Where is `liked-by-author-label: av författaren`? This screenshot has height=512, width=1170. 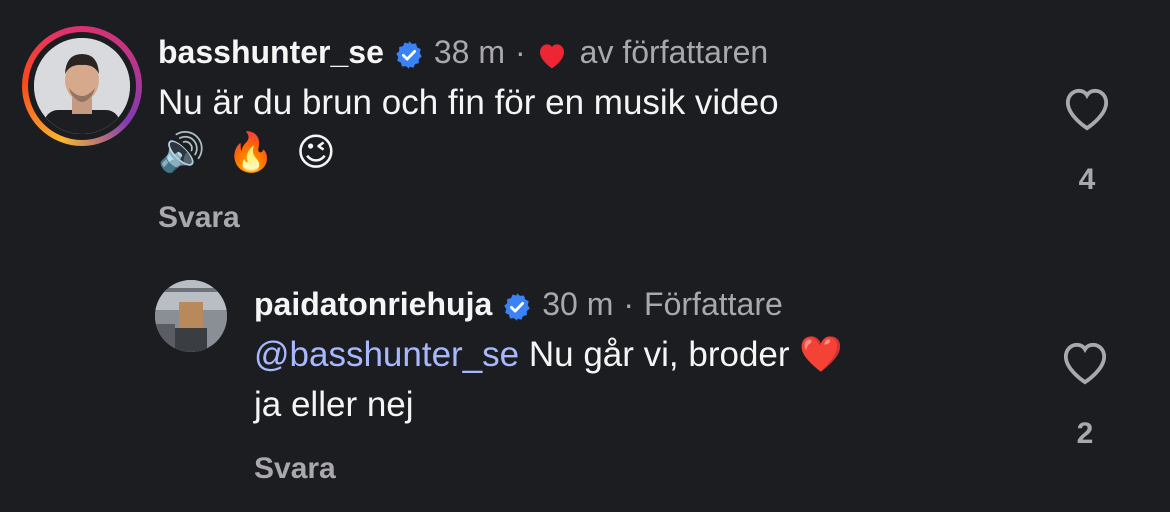
liked-by-author-label: av författaren is located at coordinates (674, 52).